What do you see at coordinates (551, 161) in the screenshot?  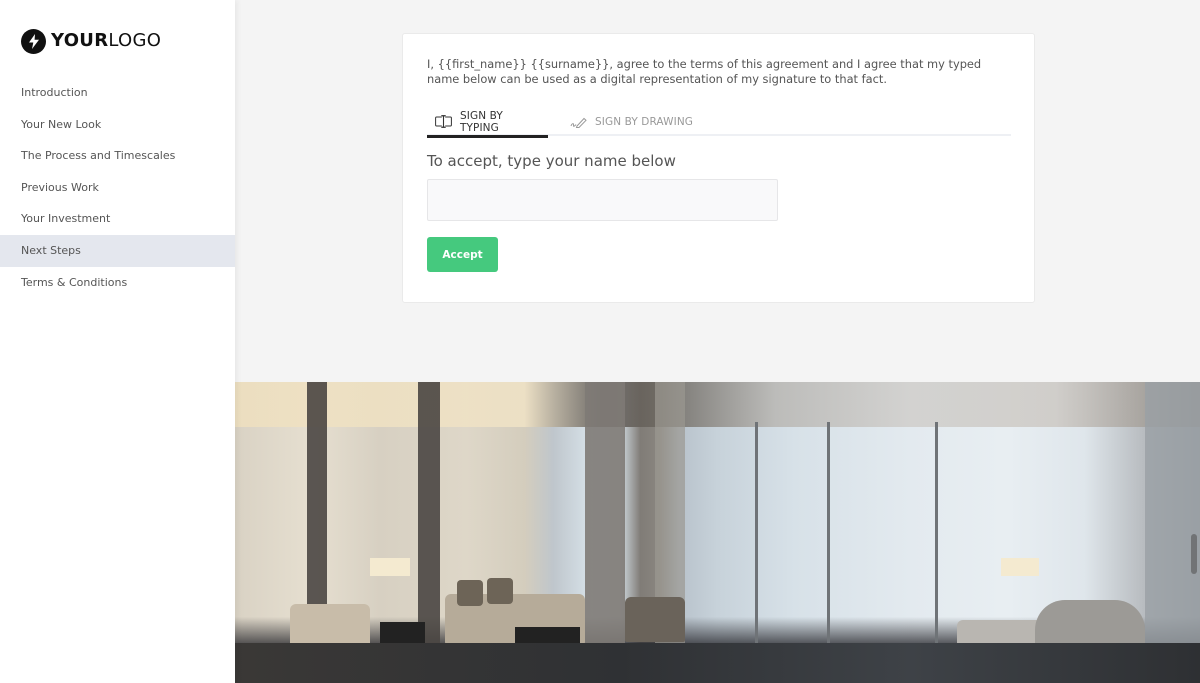 I see `accept-instruction: To accept, type your name below` at bounding box center [551, 161].